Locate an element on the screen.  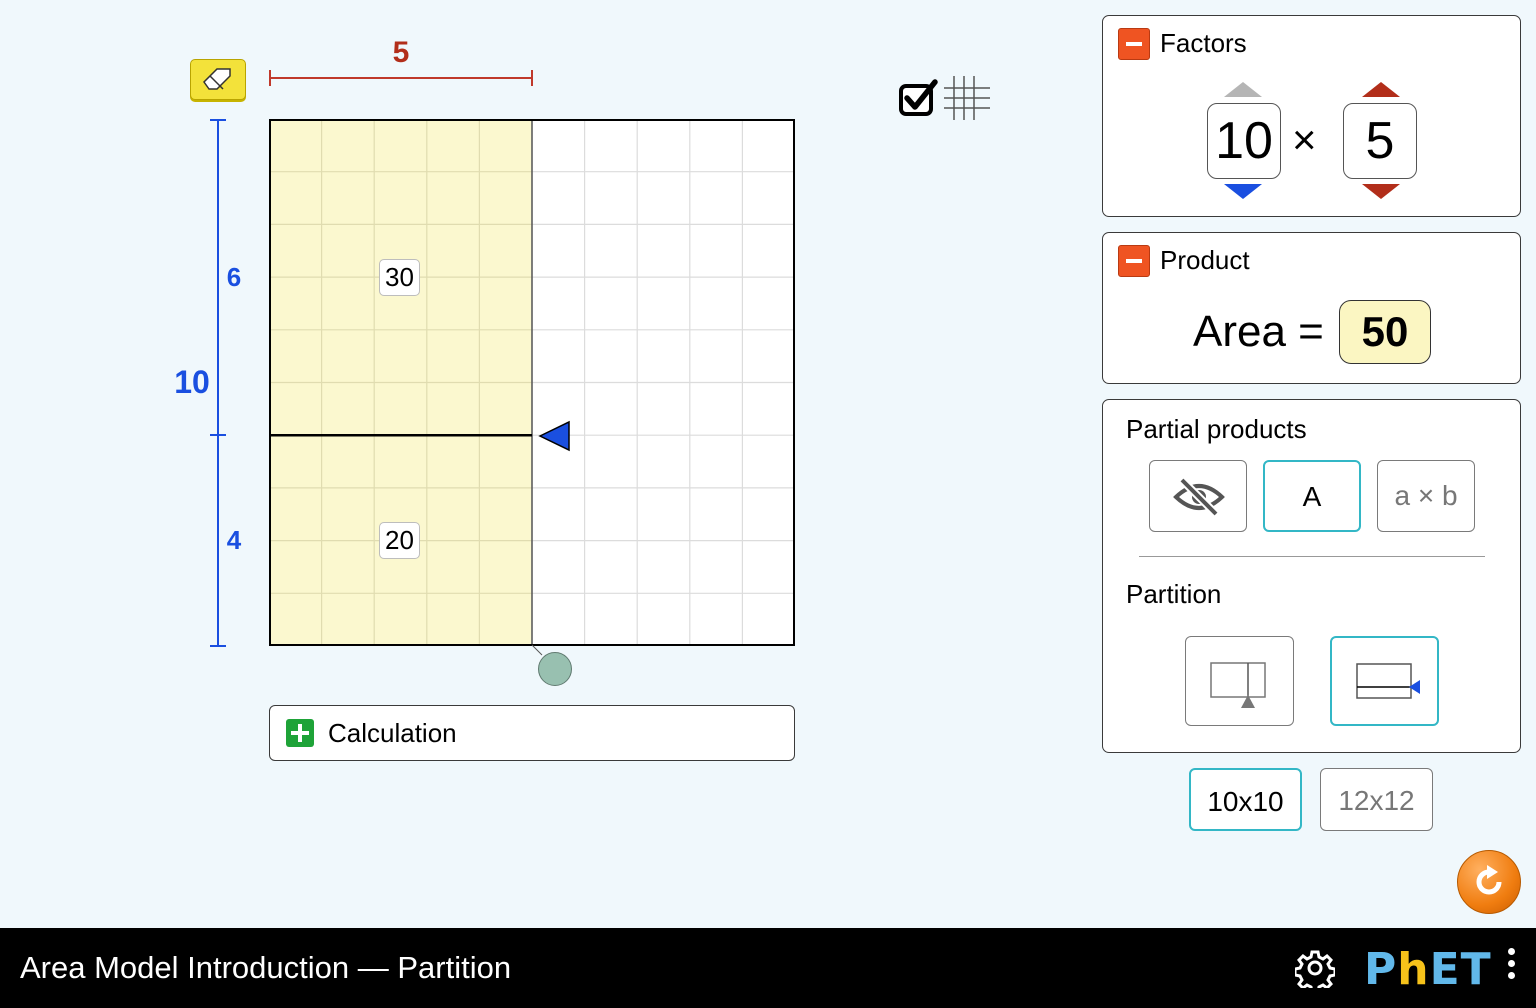
partial-products-hidden-button is located at coordinates (1198, 496).